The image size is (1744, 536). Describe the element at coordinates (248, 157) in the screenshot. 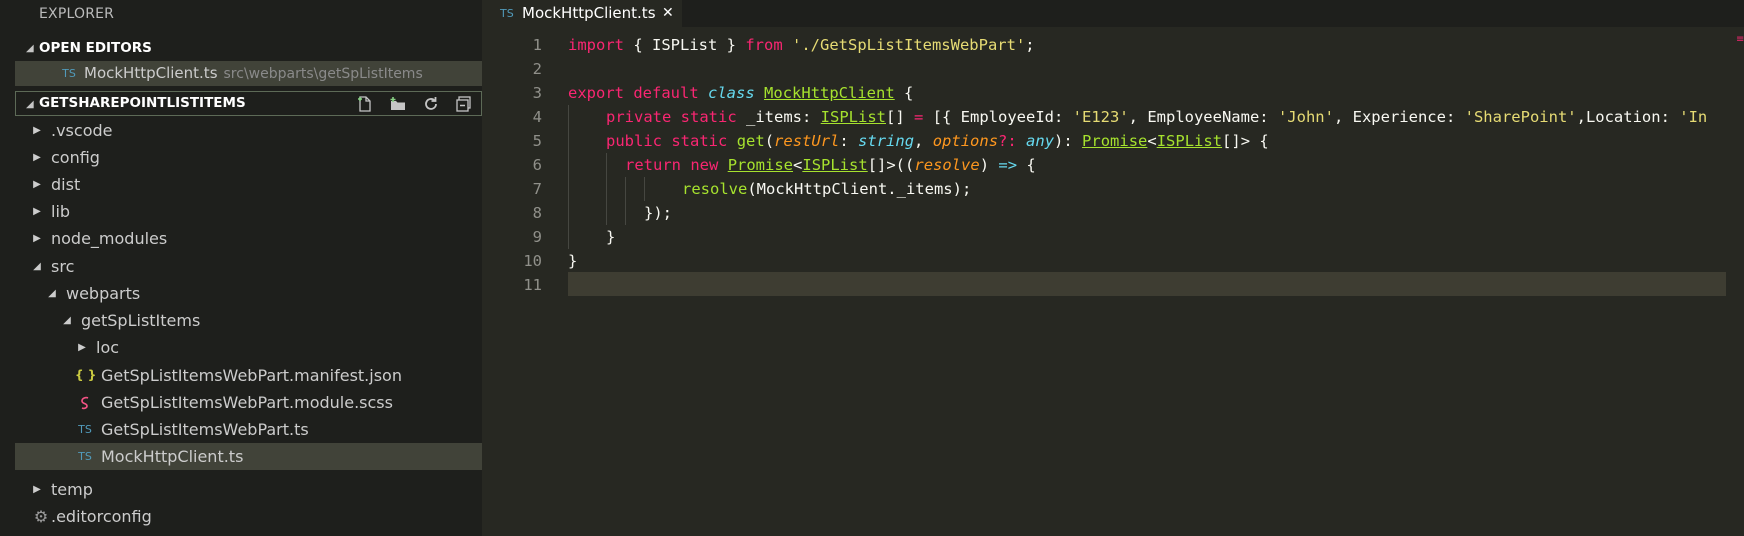

I see `tree-folder-config: ▶ config` at that location.